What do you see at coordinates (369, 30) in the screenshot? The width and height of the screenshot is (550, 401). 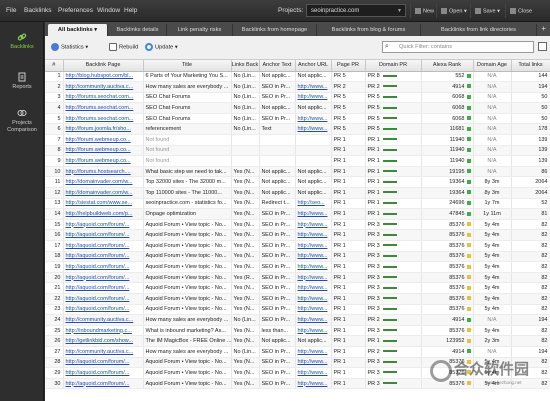 I see `tab-backlinks-blog-forums: Backlinks from blog & forums` at bounding box center [369, 30].